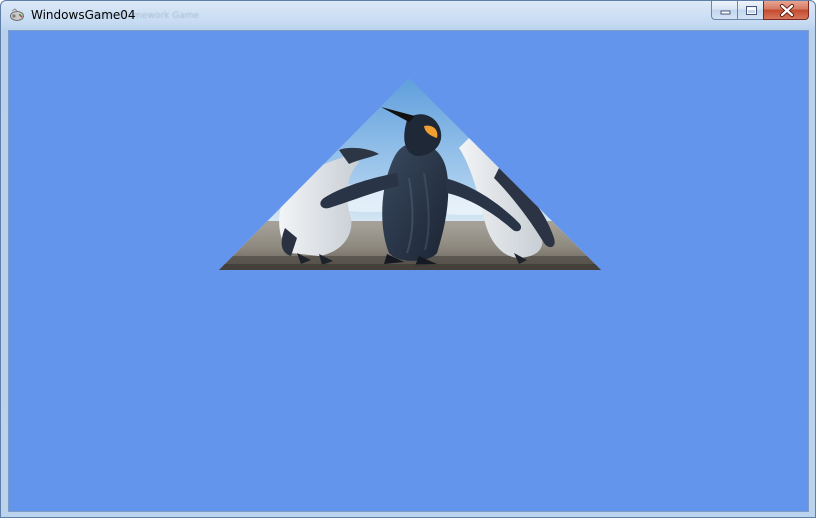  I want to click on title-bar: WindowsGame04 Hello, Framework Game, so click(408, 15).